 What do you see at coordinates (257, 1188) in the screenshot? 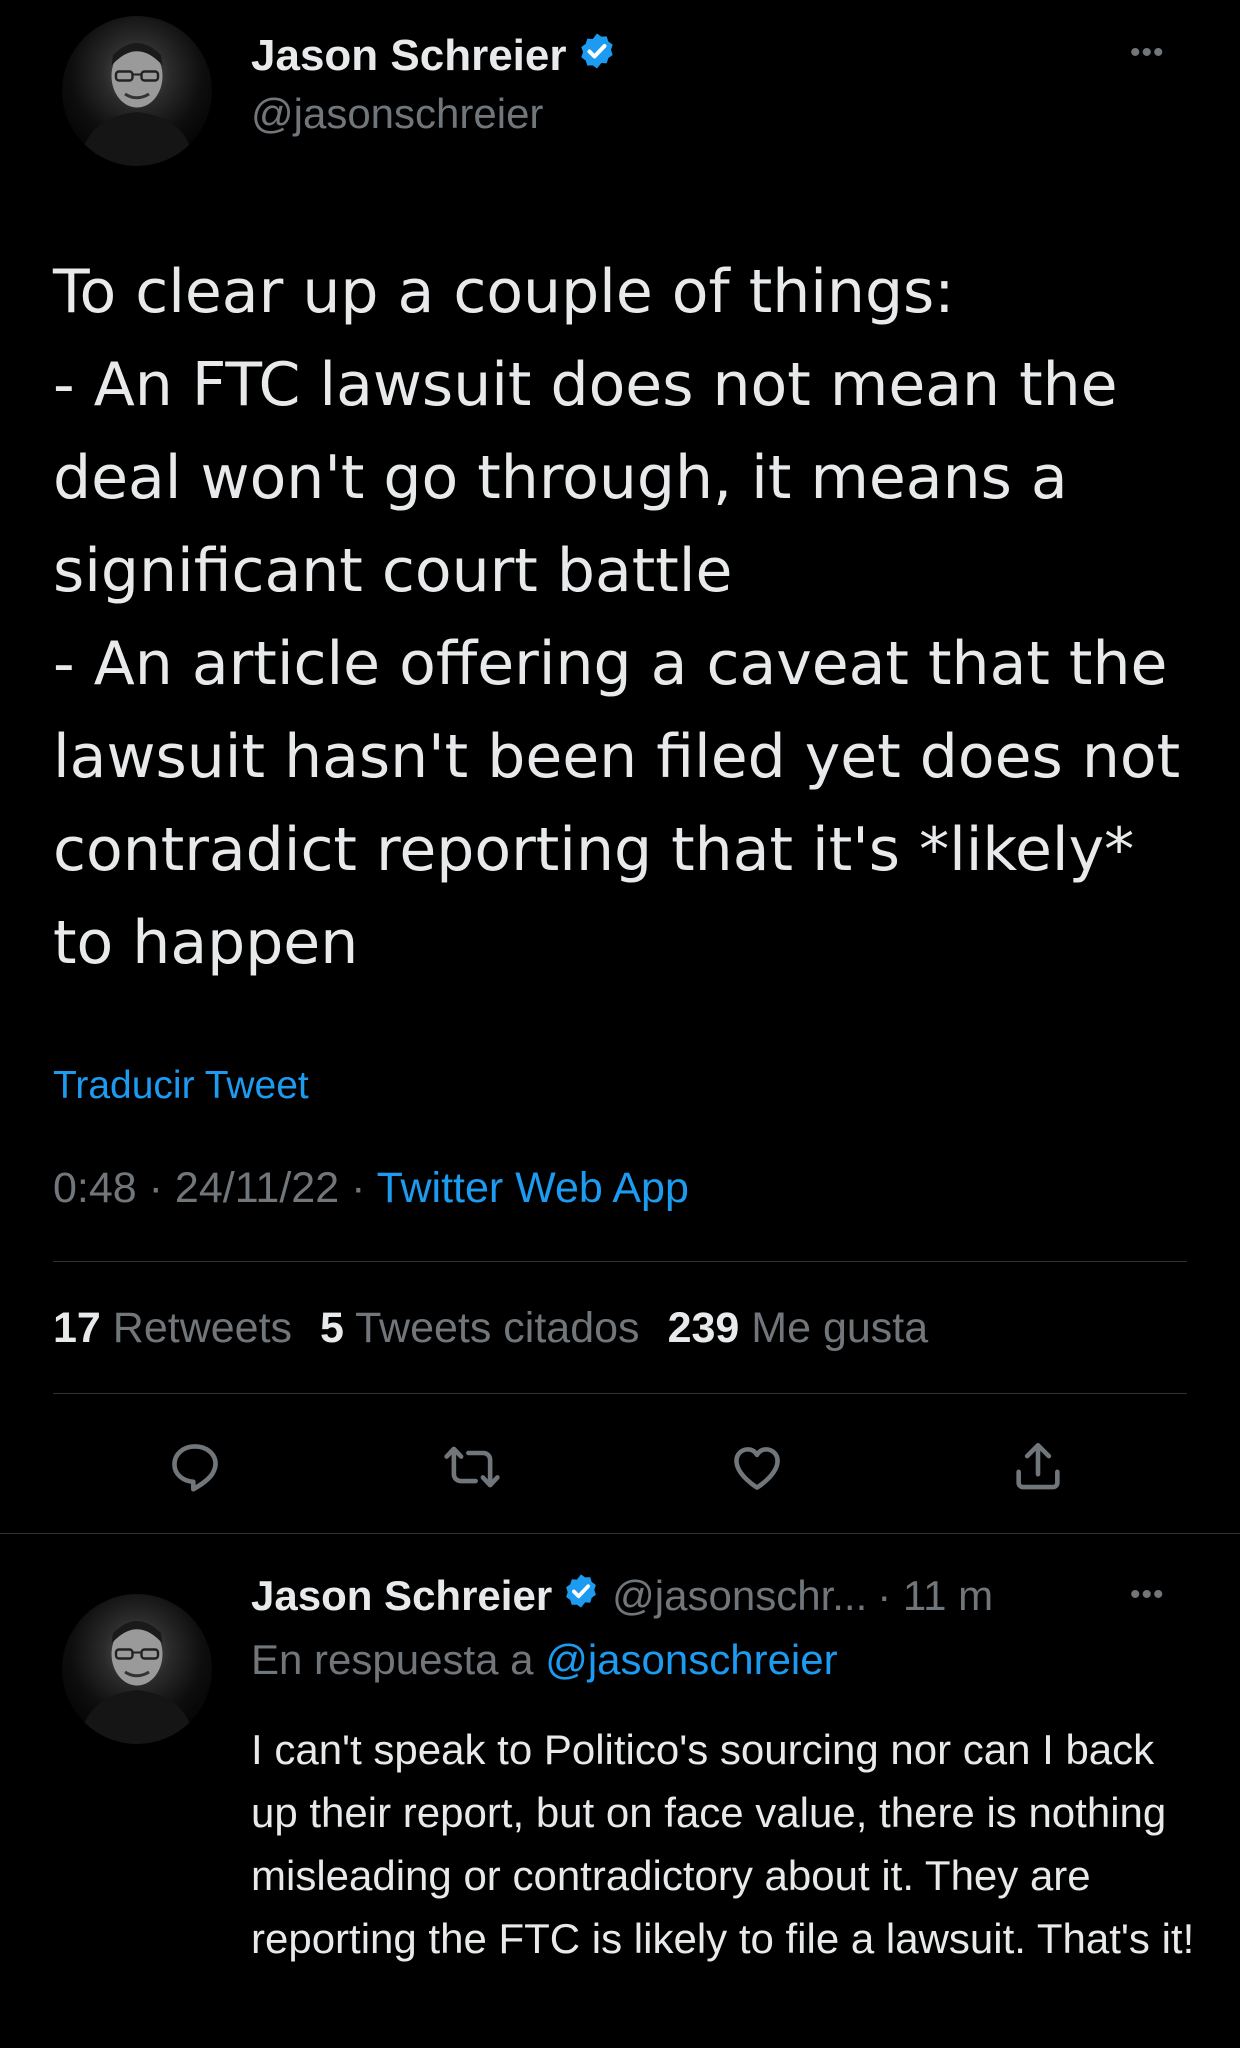
I see `tweet-date: 24/11/22` at bounding box center [257, 1188].